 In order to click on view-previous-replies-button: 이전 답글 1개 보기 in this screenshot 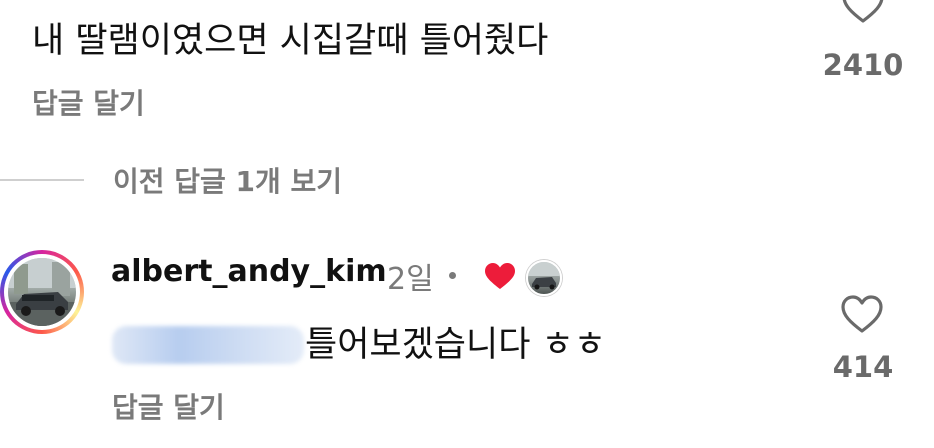, I will do `click(227, 180)`.